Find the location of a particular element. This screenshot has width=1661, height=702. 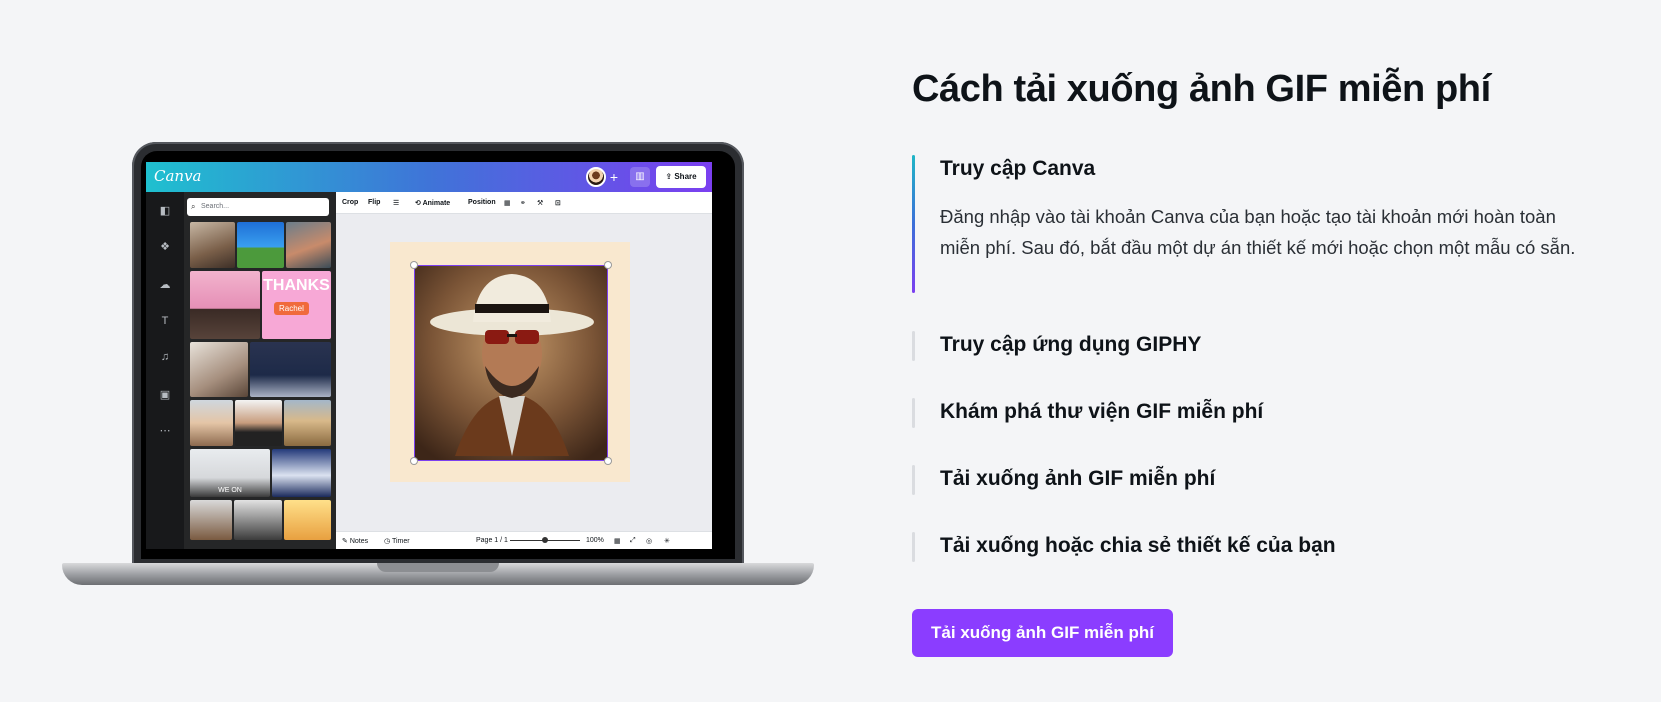

share-button: ⇪ Share is located at coordinates (681, 177).